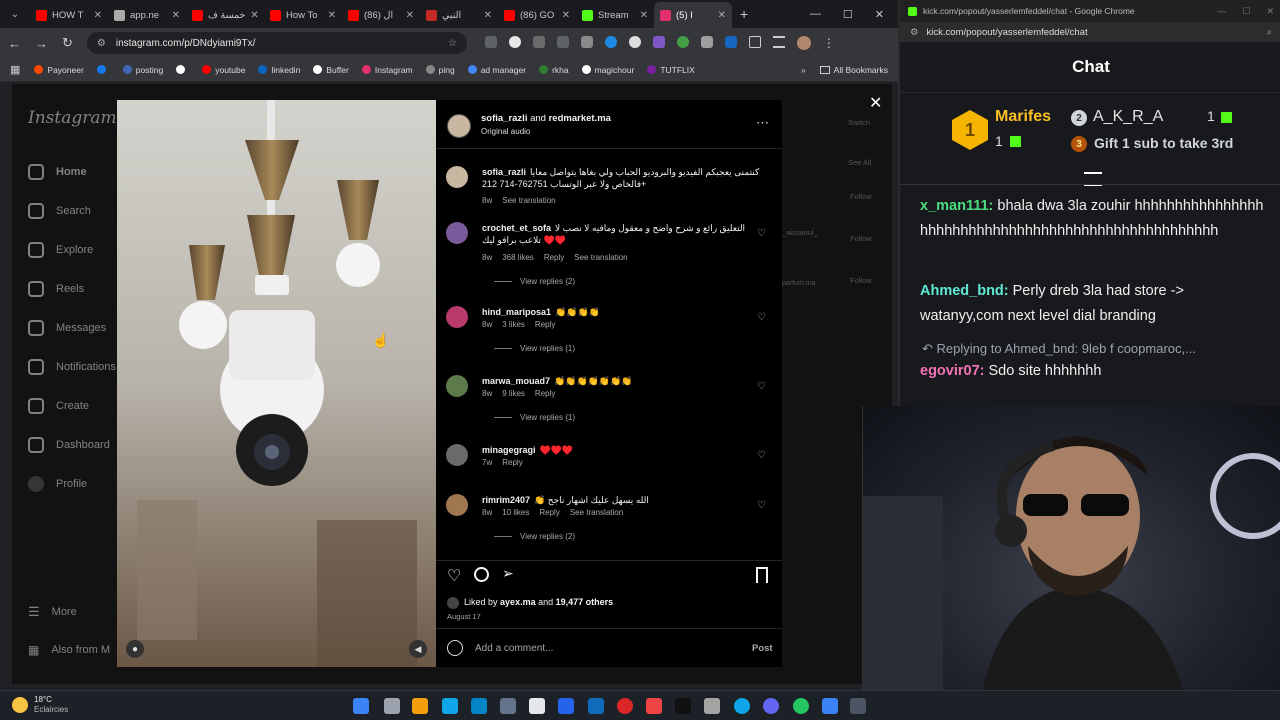  I want to click on all-bookmarks-link: All Bookmarks, so click(853, 70).